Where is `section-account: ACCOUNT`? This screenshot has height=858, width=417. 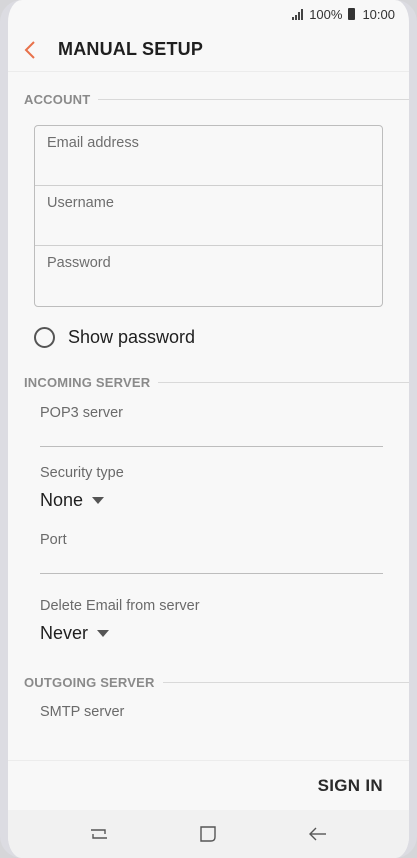 section-account: ACCOUNT is located at coordinates (208, 99).